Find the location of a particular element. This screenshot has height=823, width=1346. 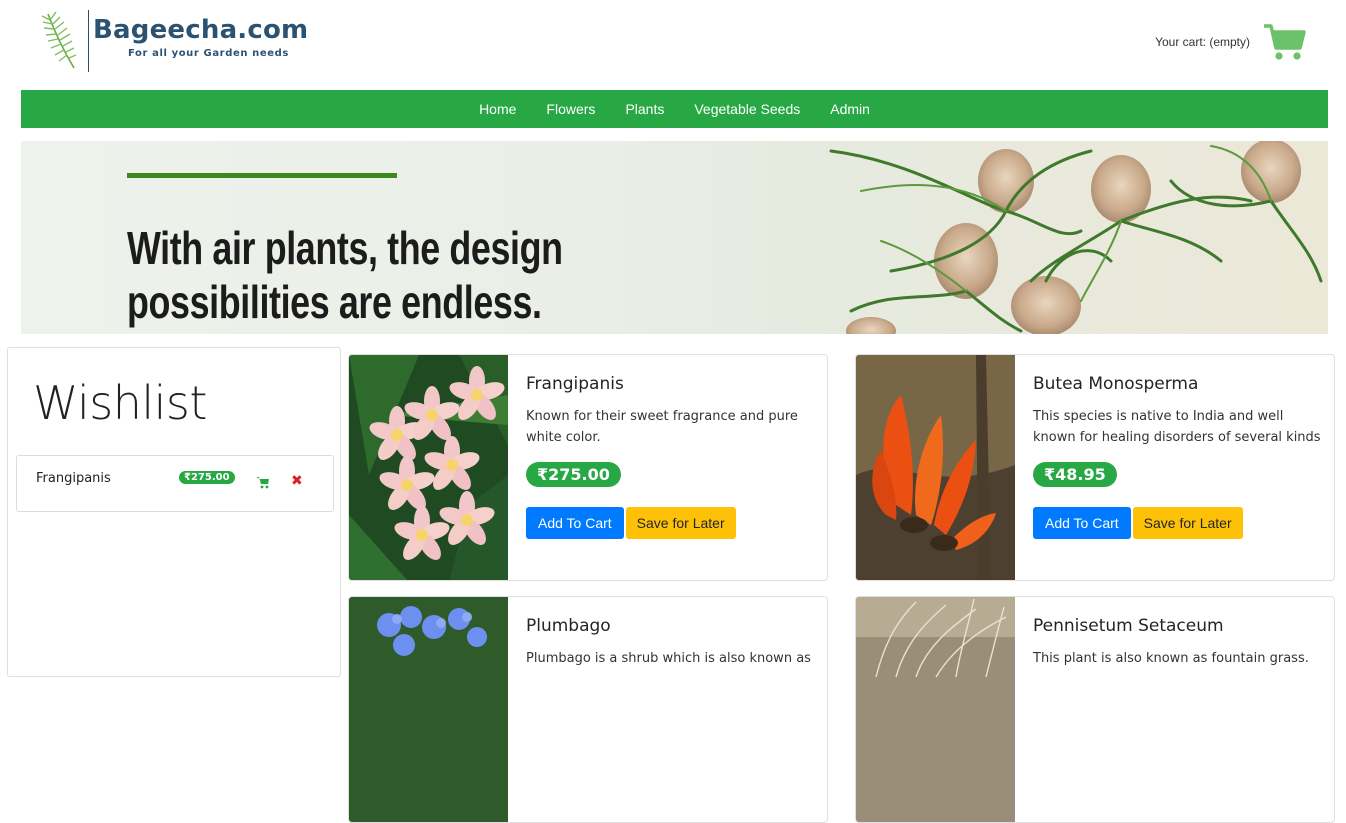

logo-text: Bageecha.com For all your Garden needs is located at coordinates (200, 34).